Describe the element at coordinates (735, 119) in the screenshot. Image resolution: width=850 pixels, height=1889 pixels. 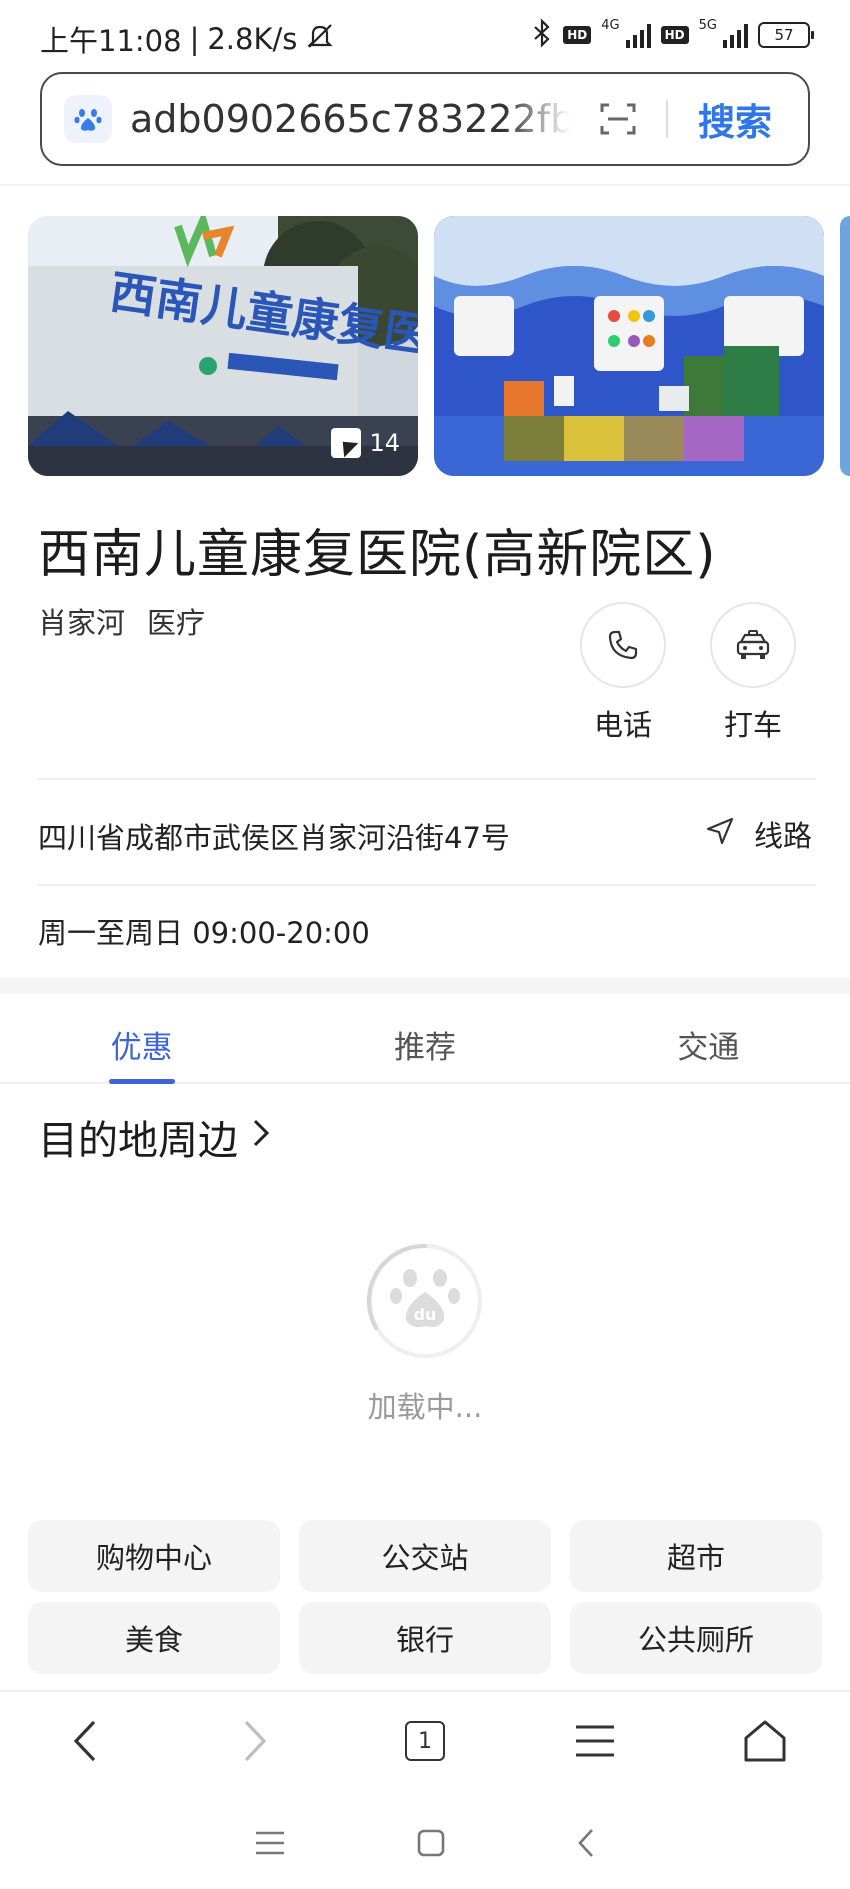
I see `search-button: 搜索` at that location.